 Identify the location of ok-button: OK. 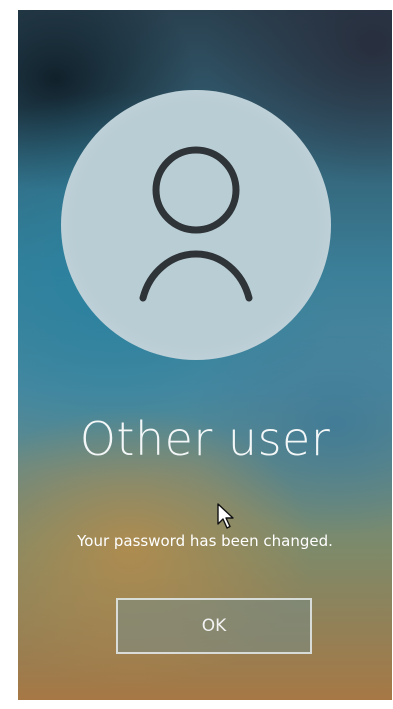
(214, 626).